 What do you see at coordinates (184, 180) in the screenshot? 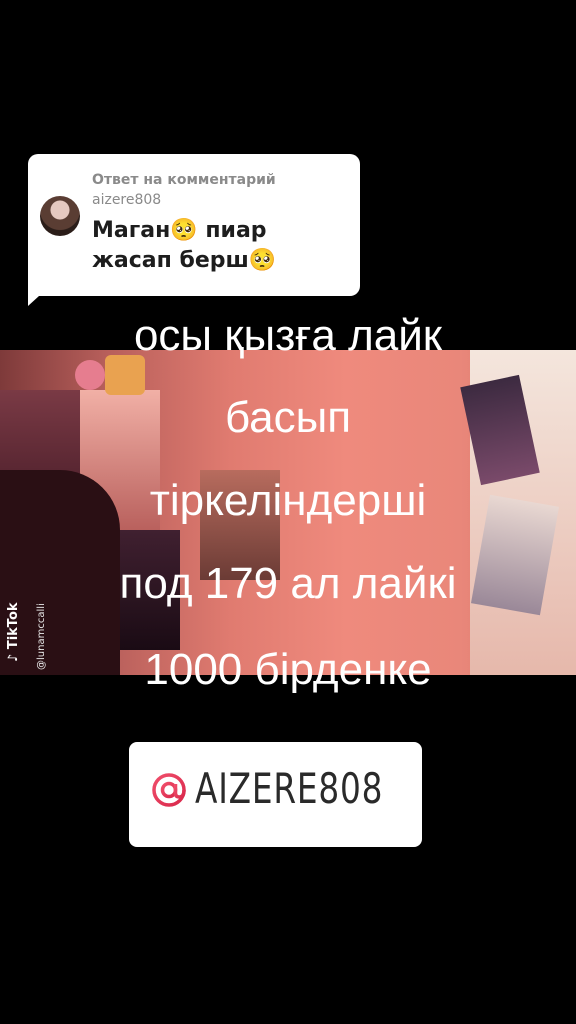
I see `reply-label: Ответ на комментарий` at bounding box center [184, 180].